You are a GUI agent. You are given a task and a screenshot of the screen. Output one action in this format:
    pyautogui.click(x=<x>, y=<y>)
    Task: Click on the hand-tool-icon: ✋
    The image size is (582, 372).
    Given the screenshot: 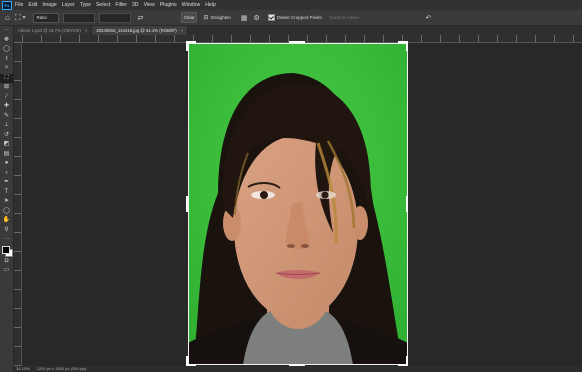 What is the action you would take?
    pyautogui.click(x=6, y=221)
    